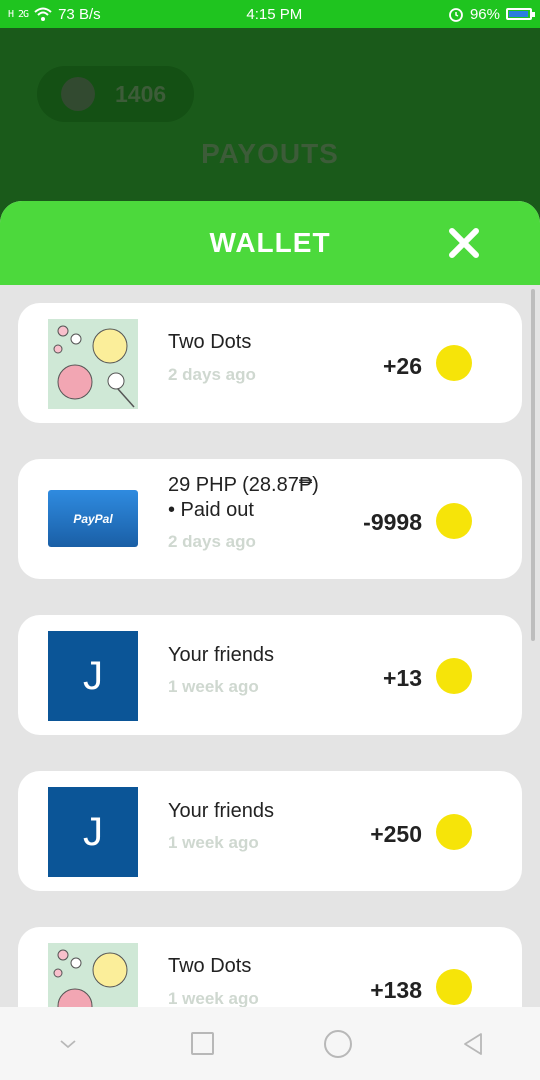 The width and height of the screenshot is (540, 1080). Describe the element at coordinates (18, 14) in the screenshot. I see `signal-icon: H 2G` at that location.